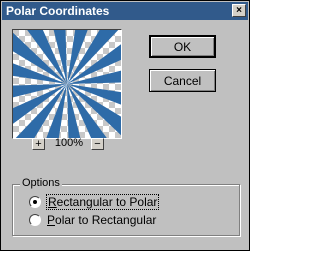  I want to click on minus-icon: −, so click(97, 144).